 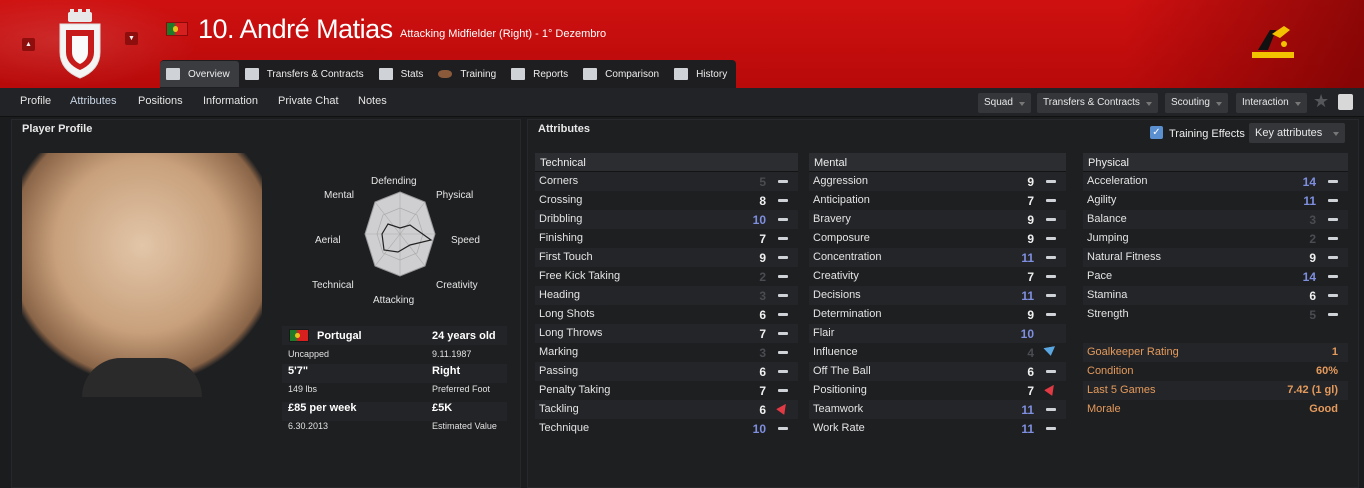 I want to click on attribute-row-influence: Influence 4, so click(x=937, y=352).